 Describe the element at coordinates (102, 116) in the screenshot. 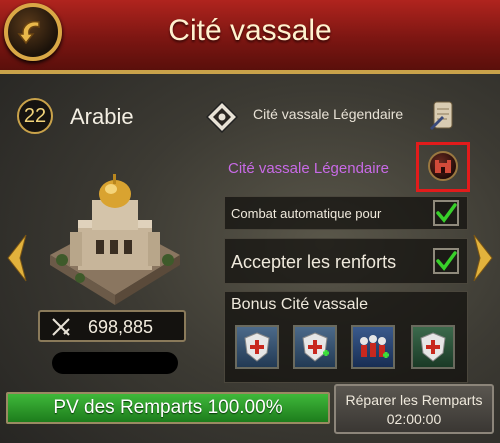

I see `region-name: Arabie` at that location.